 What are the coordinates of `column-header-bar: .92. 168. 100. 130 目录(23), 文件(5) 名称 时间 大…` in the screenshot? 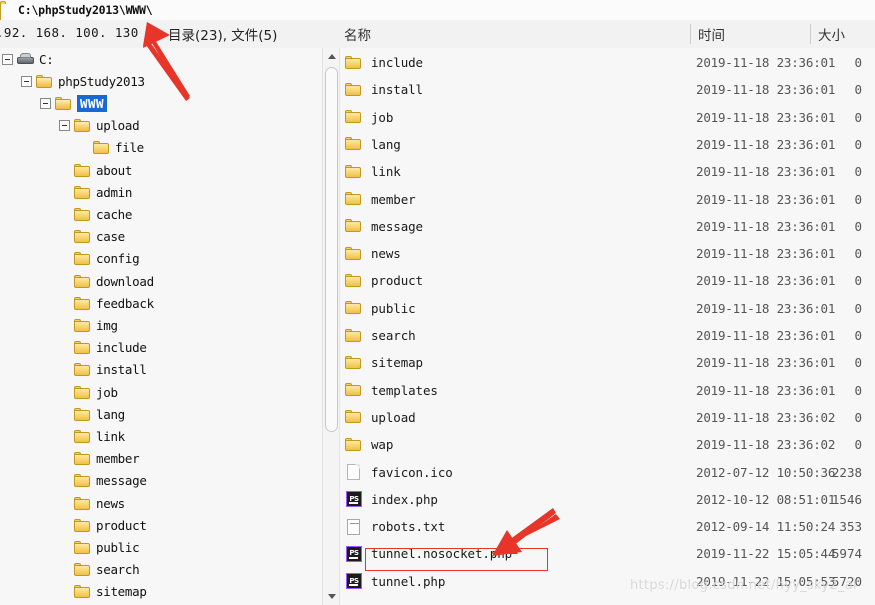 It's located at (437, 34).